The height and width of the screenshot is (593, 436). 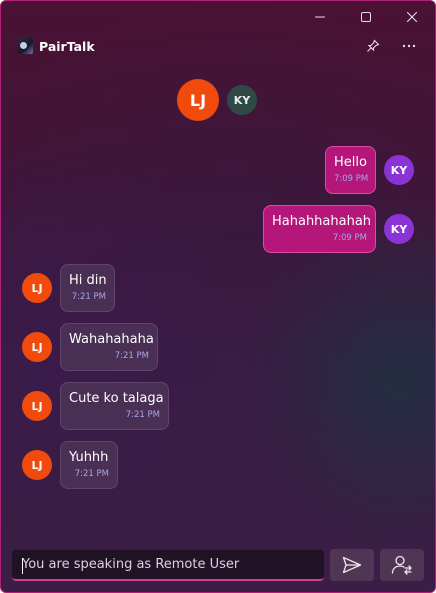 What do you see at coordinates (111, 339) in the screenshot?
I see `message-text: Wahahahaha` at bounding box center [111, 339].